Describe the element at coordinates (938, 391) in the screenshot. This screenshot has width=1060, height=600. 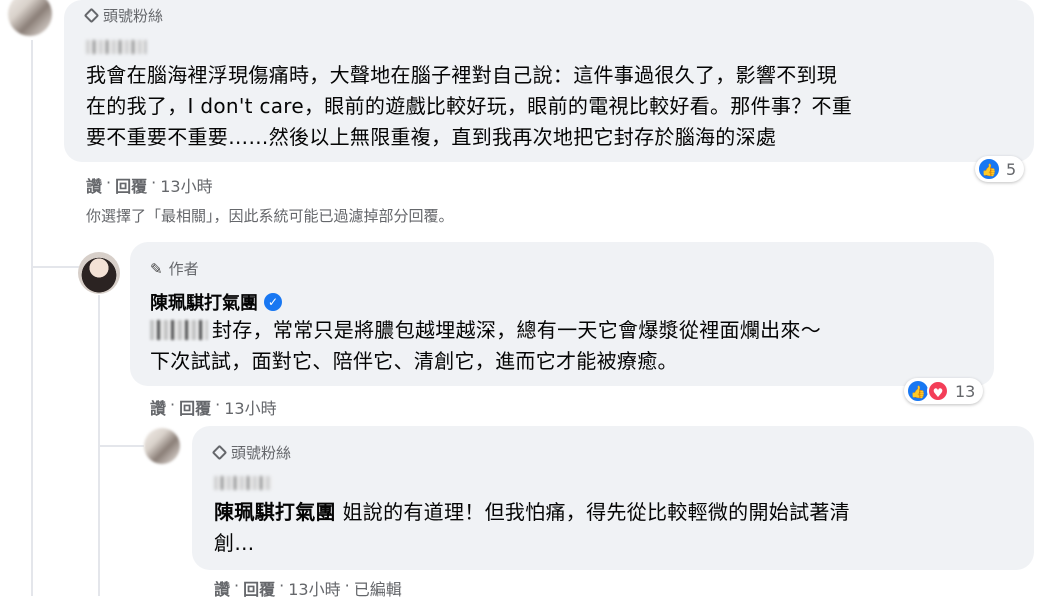
I see `love-reaction-icon: ♥` at that location.